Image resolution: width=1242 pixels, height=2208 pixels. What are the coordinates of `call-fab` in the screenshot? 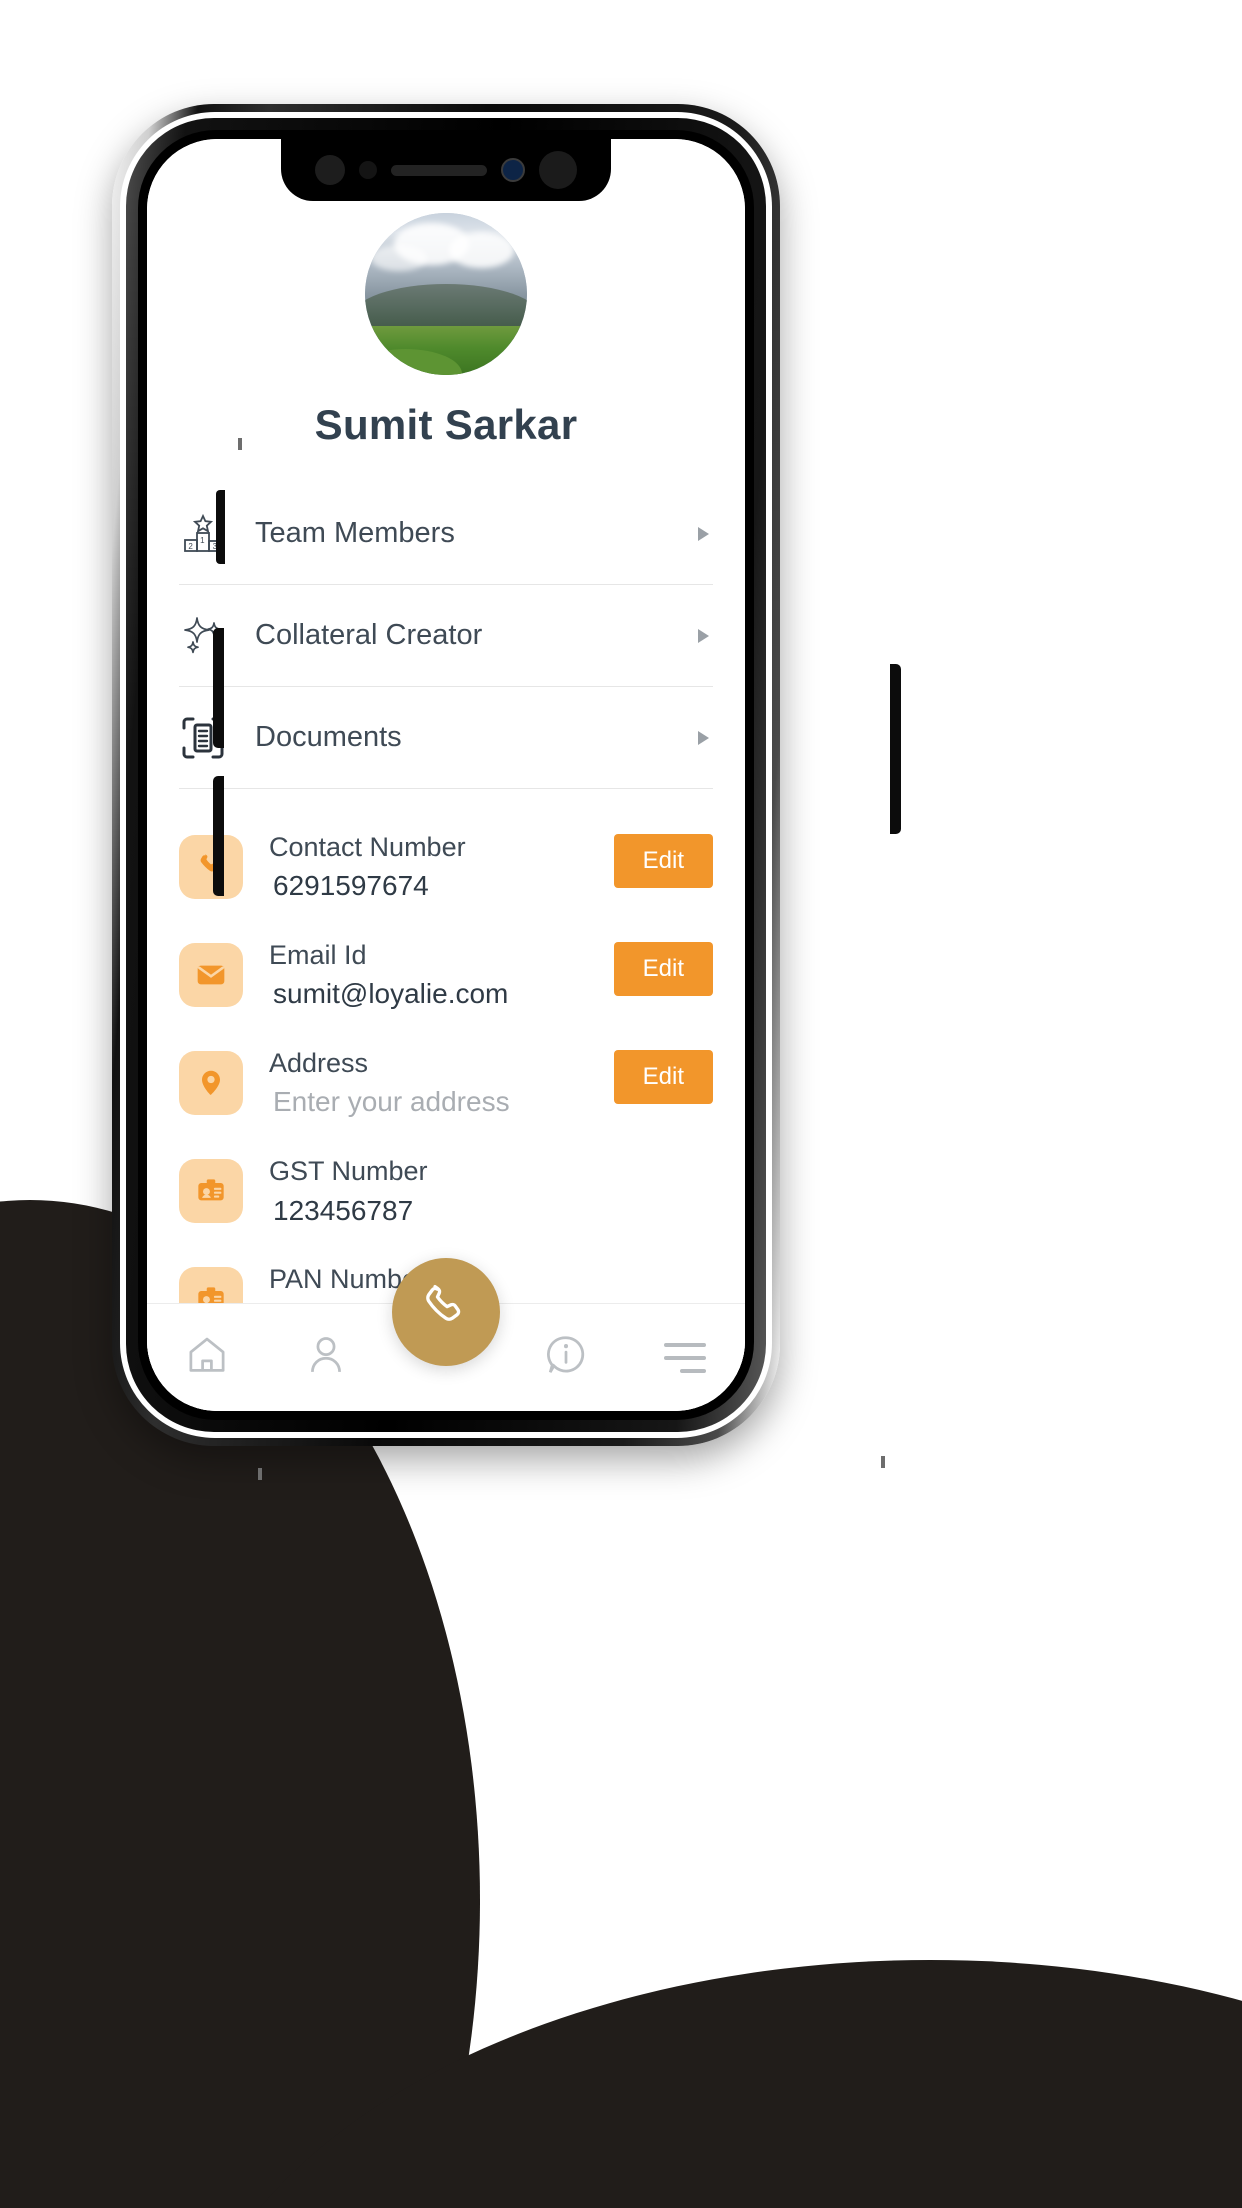 It's located at (446, 1312).